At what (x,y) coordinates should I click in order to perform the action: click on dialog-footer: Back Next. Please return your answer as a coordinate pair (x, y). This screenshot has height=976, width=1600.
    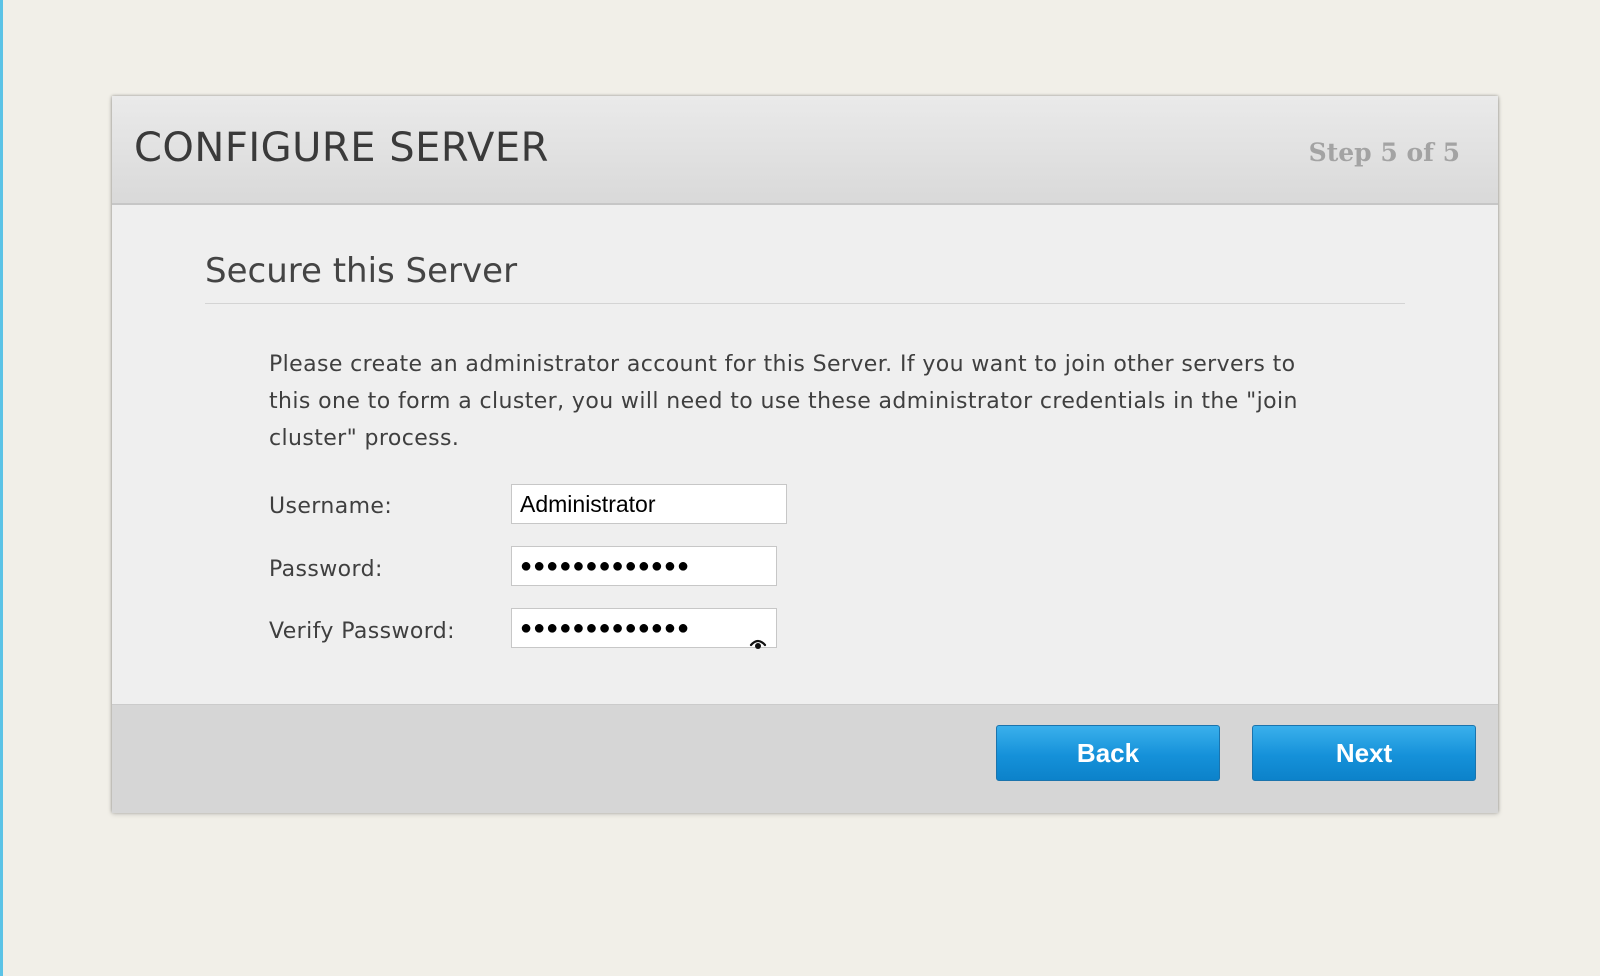
    Looking at the image, I should click on (805, 758).